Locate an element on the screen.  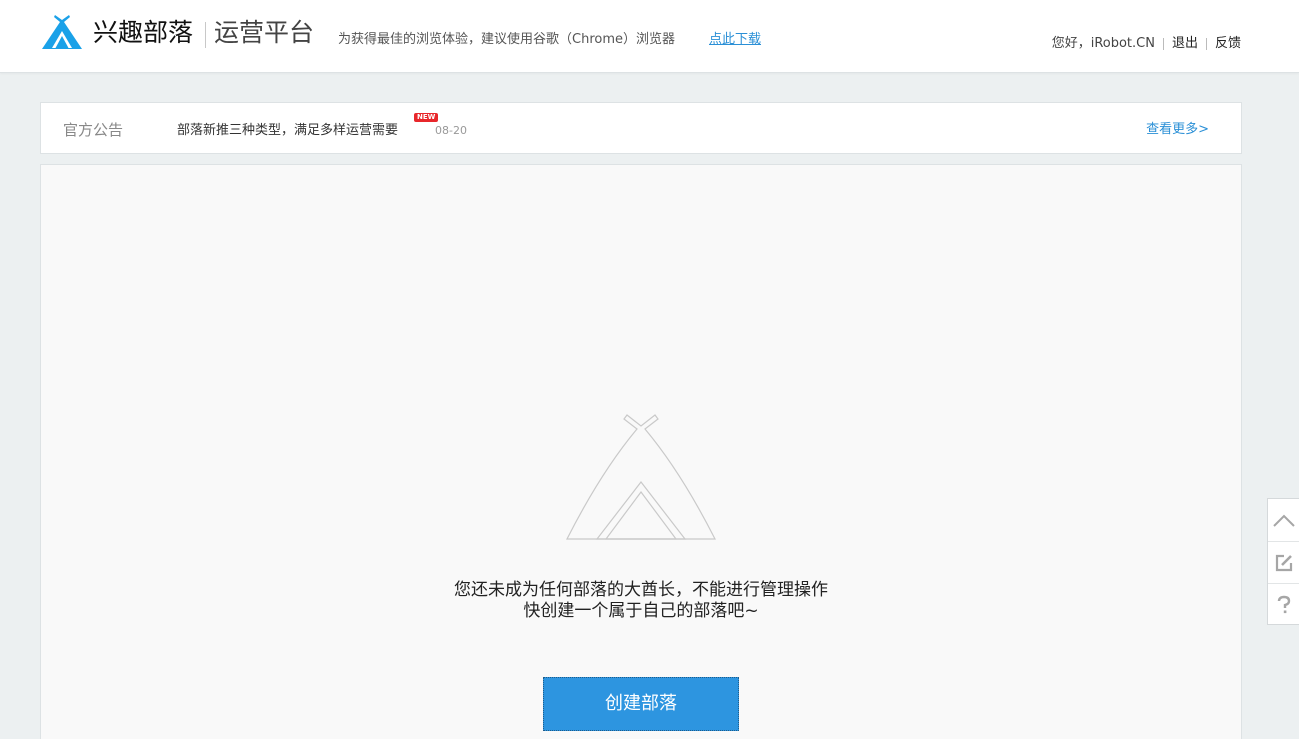
question-icon is located at coordinates (1284, 604).